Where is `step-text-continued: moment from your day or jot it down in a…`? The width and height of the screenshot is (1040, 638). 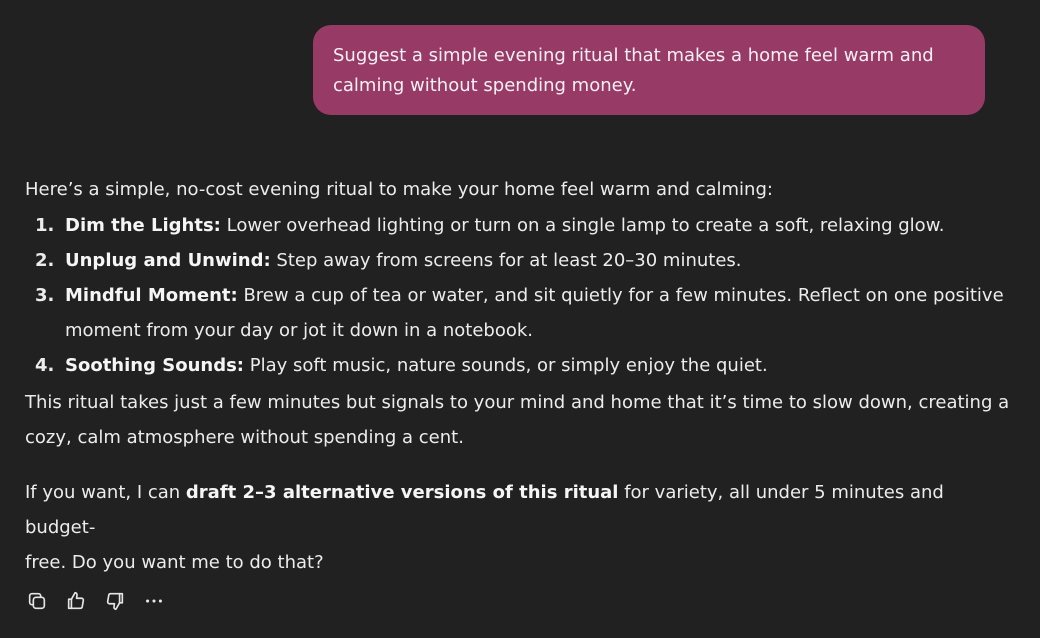 step-text-continued: moment from your day or jot it down in a… is located at coordinates (299, 330).